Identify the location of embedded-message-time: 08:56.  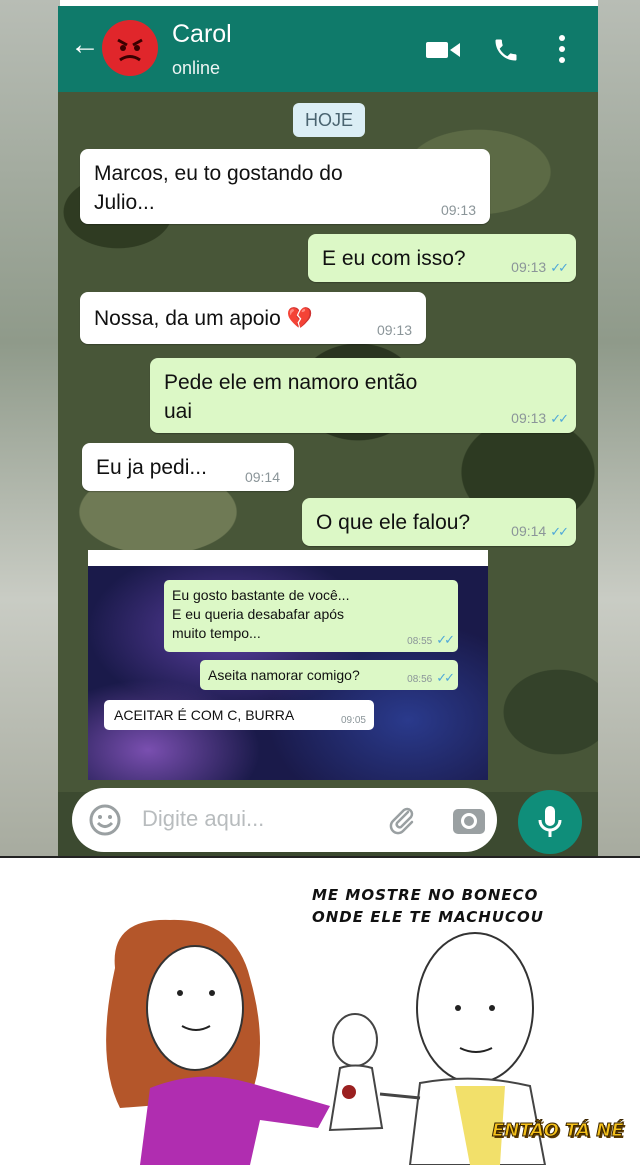
(420, 679).